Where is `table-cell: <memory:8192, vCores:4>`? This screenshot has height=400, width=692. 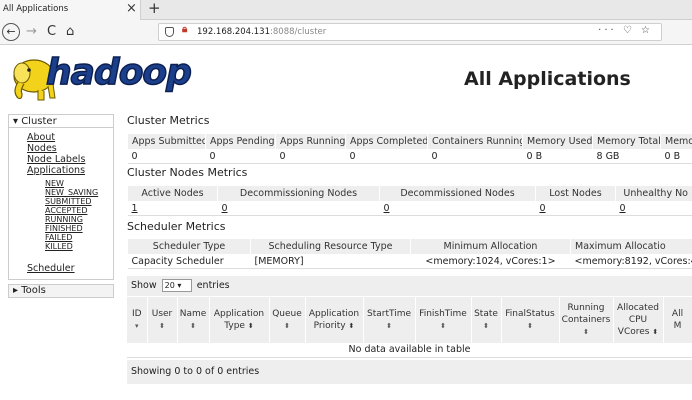 table-cell: <memory:8192, vCores:4> is located at coordinates (631, 261).